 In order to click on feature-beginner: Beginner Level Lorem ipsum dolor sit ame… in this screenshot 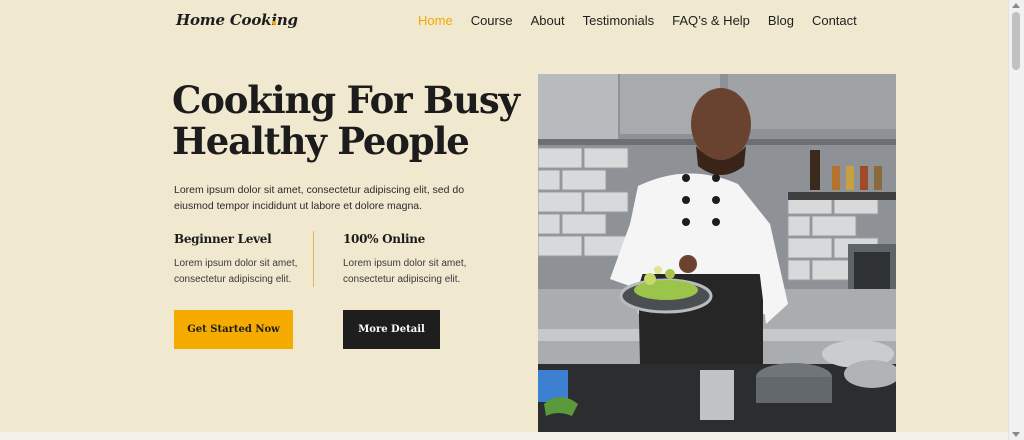, I will do `click(244, 259)`.